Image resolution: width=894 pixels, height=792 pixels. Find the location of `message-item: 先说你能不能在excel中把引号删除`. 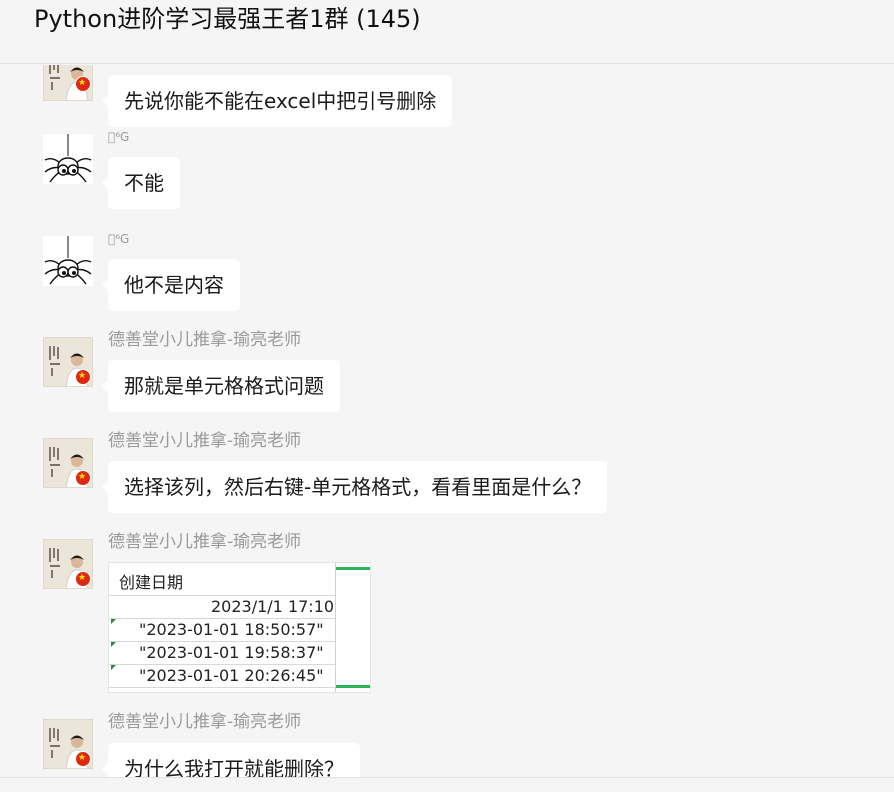

message-item: 先说你能不能在excel中把引号删除 is located at coordinates (447, 96).